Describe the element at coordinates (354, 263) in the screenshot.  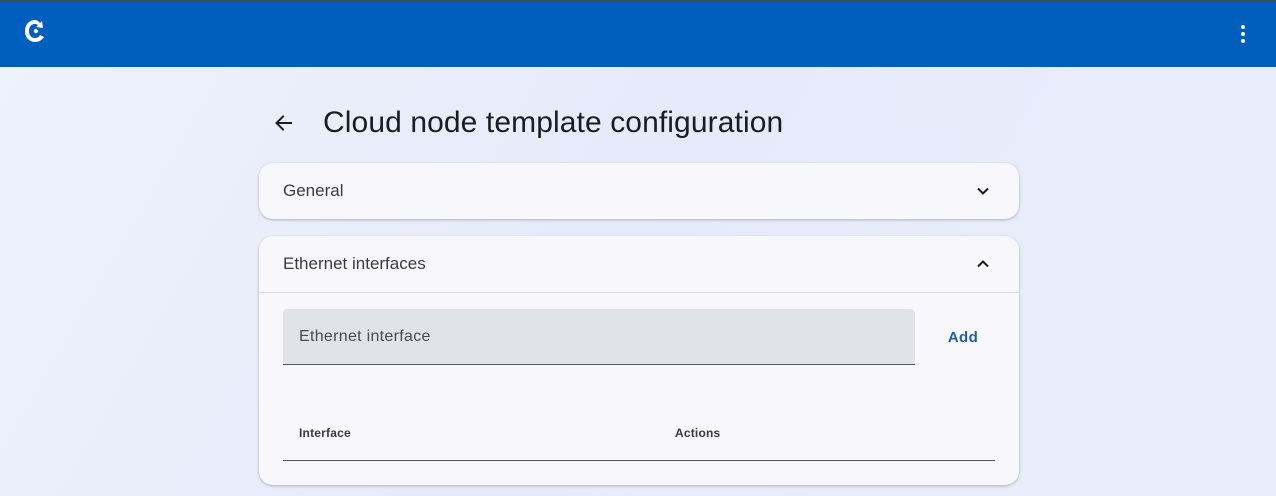
I see `ethernet-interfaces-panel-title: Ethernet interfaces` at that location.